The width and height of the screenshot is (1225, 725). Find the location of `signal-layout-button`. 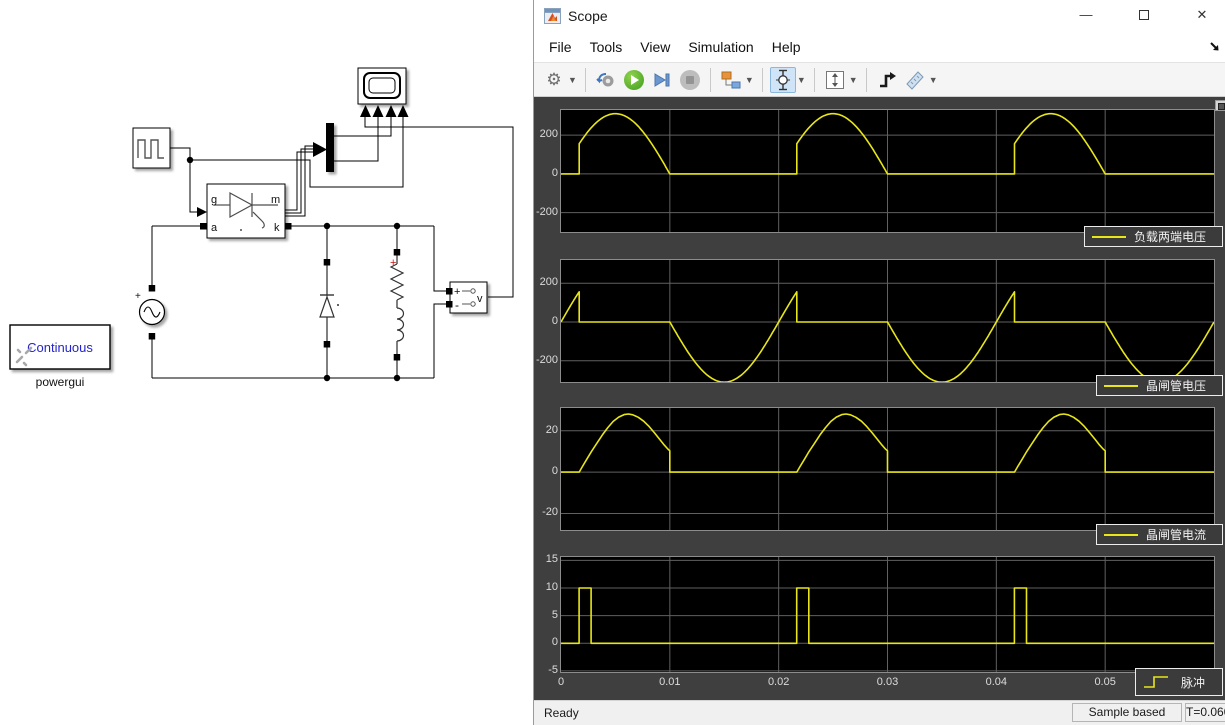

signal-layout-button is located at coordinates (731, 80).